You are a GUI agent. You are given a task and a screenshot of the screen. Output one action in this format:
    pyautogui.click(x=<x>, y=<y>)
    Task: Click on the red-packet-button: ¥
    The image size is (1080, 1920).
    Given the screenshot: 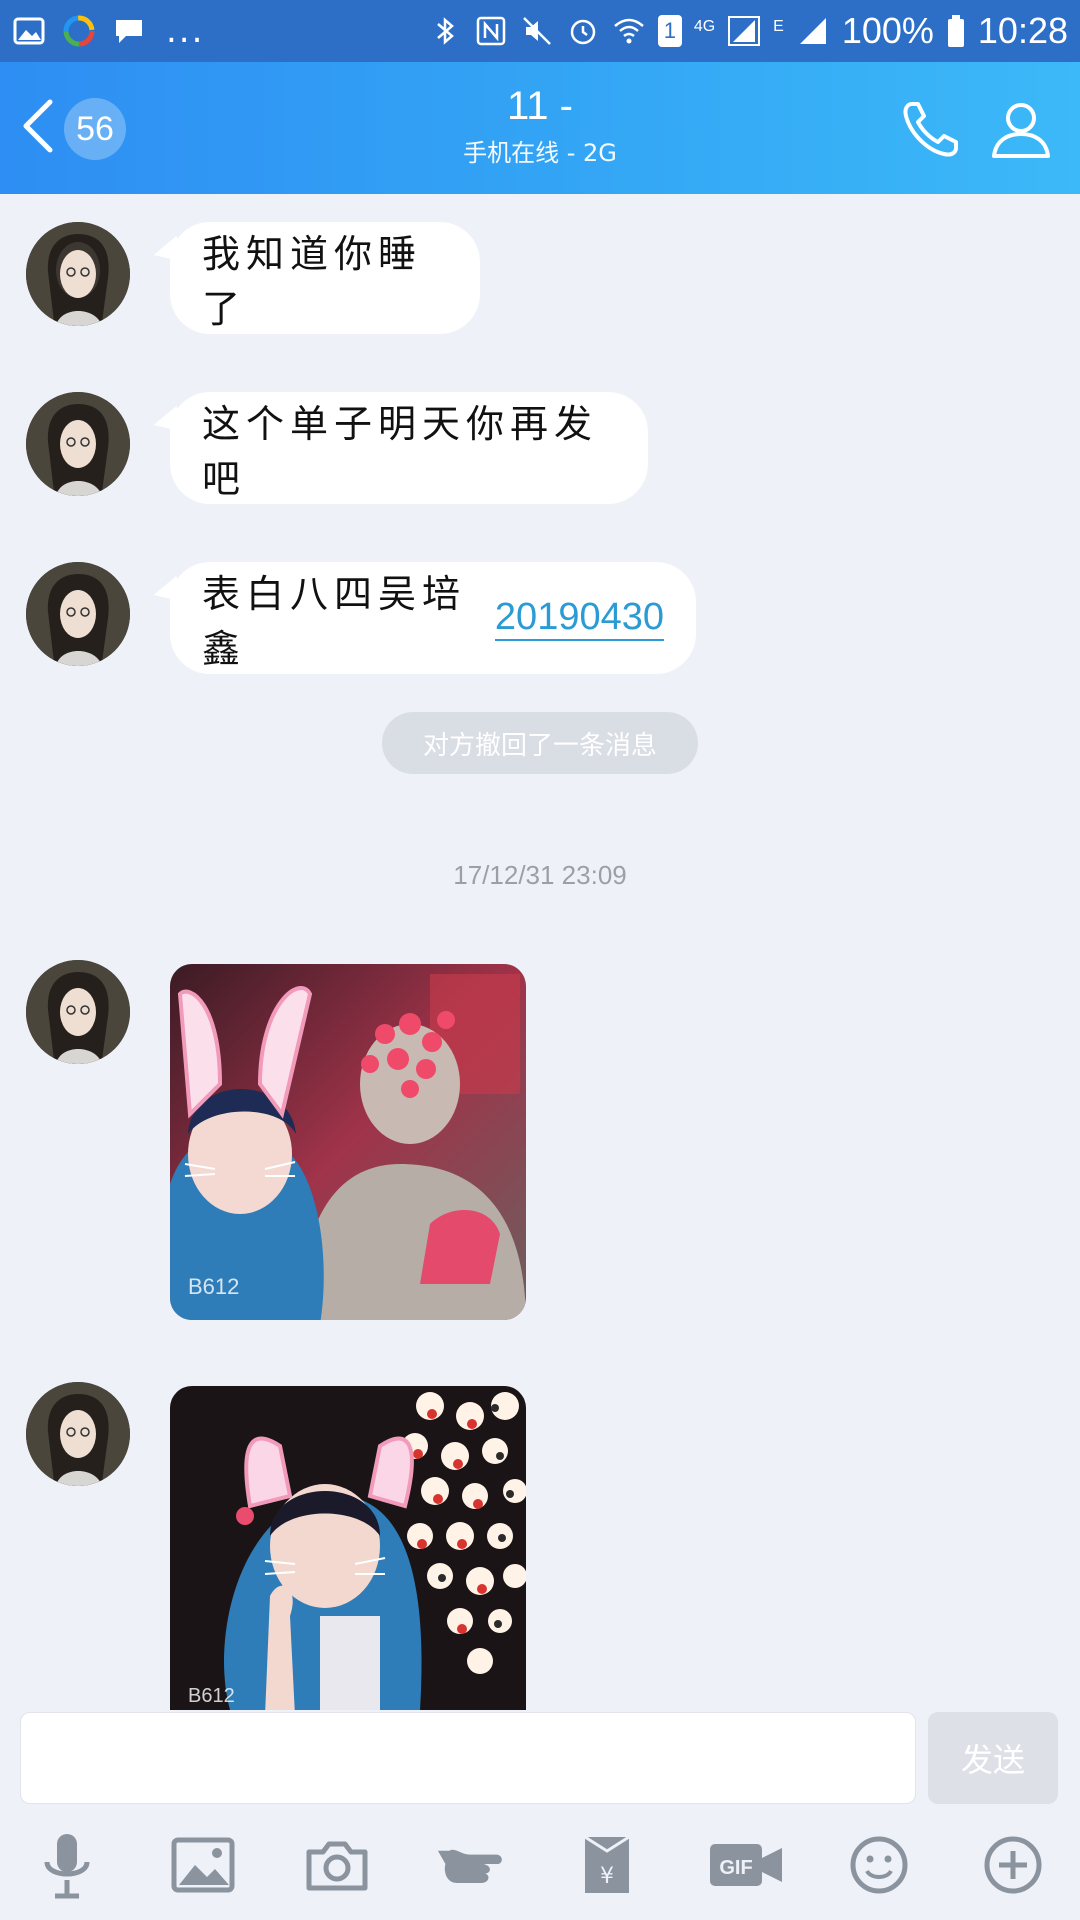 What is the action you would take?
    pyautogui.click(x=607, y=1865)
    